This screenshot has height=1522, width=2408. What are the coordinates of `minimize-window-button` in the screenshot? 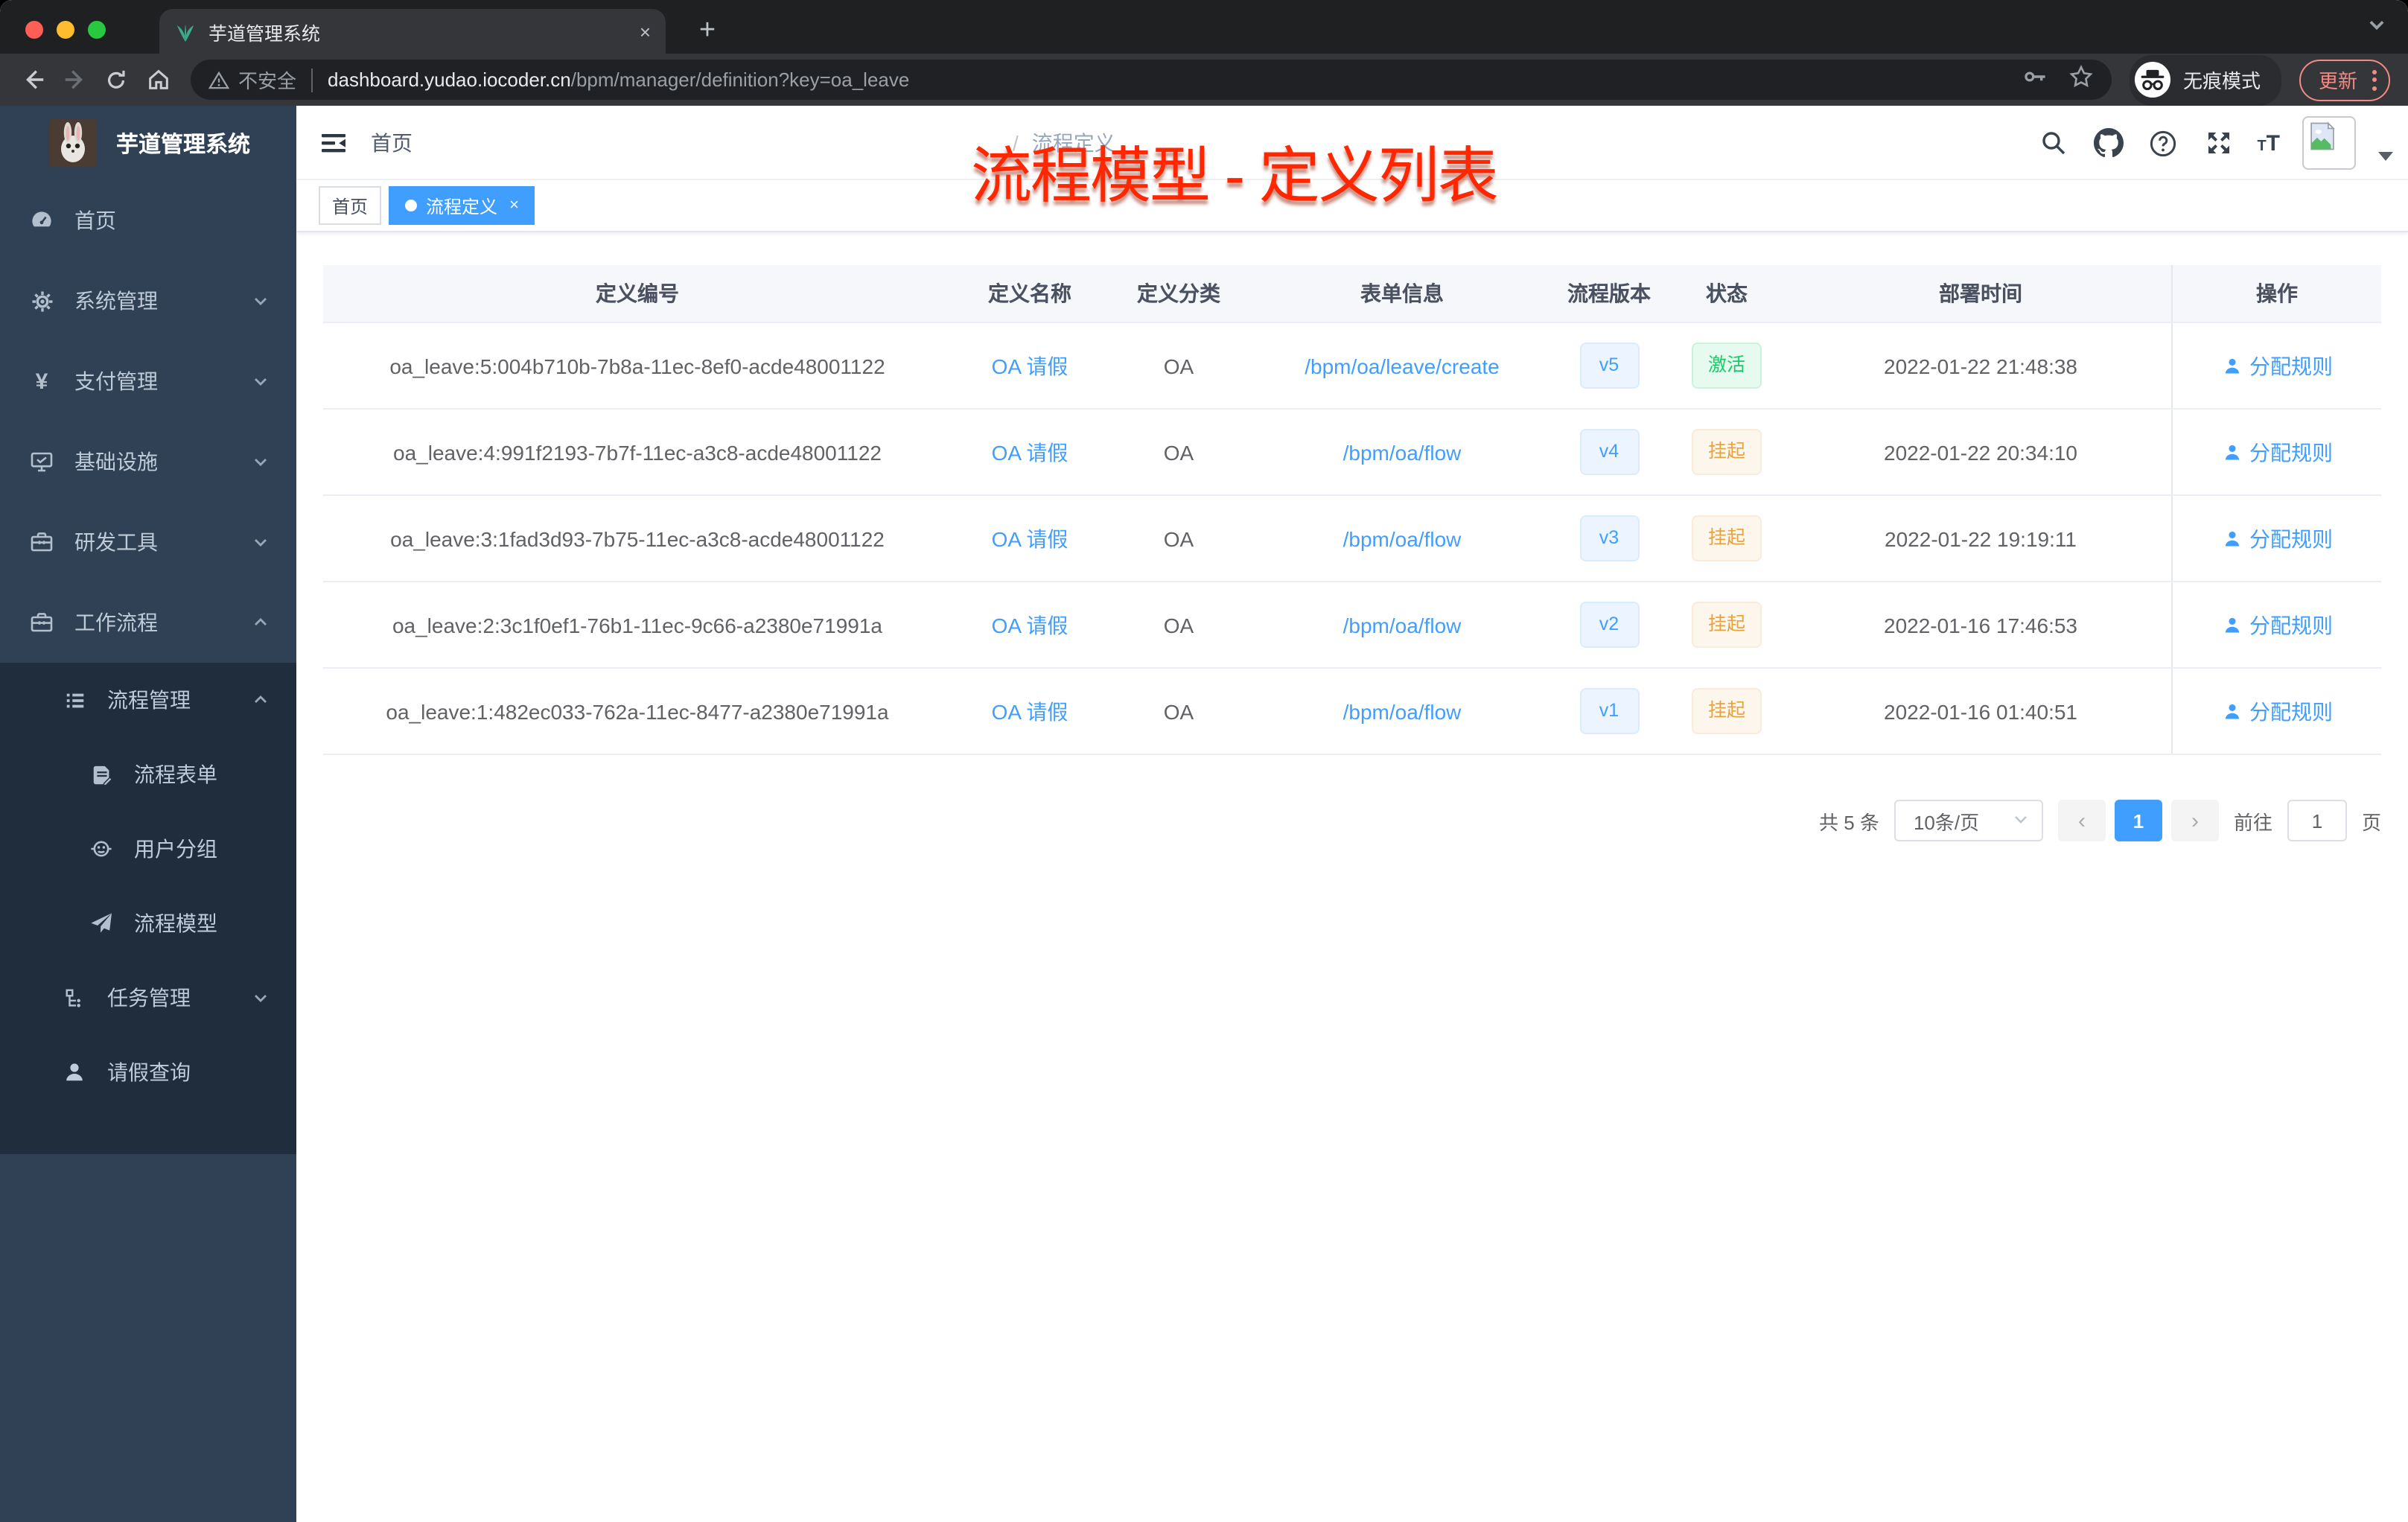 It's located at (65, 30).